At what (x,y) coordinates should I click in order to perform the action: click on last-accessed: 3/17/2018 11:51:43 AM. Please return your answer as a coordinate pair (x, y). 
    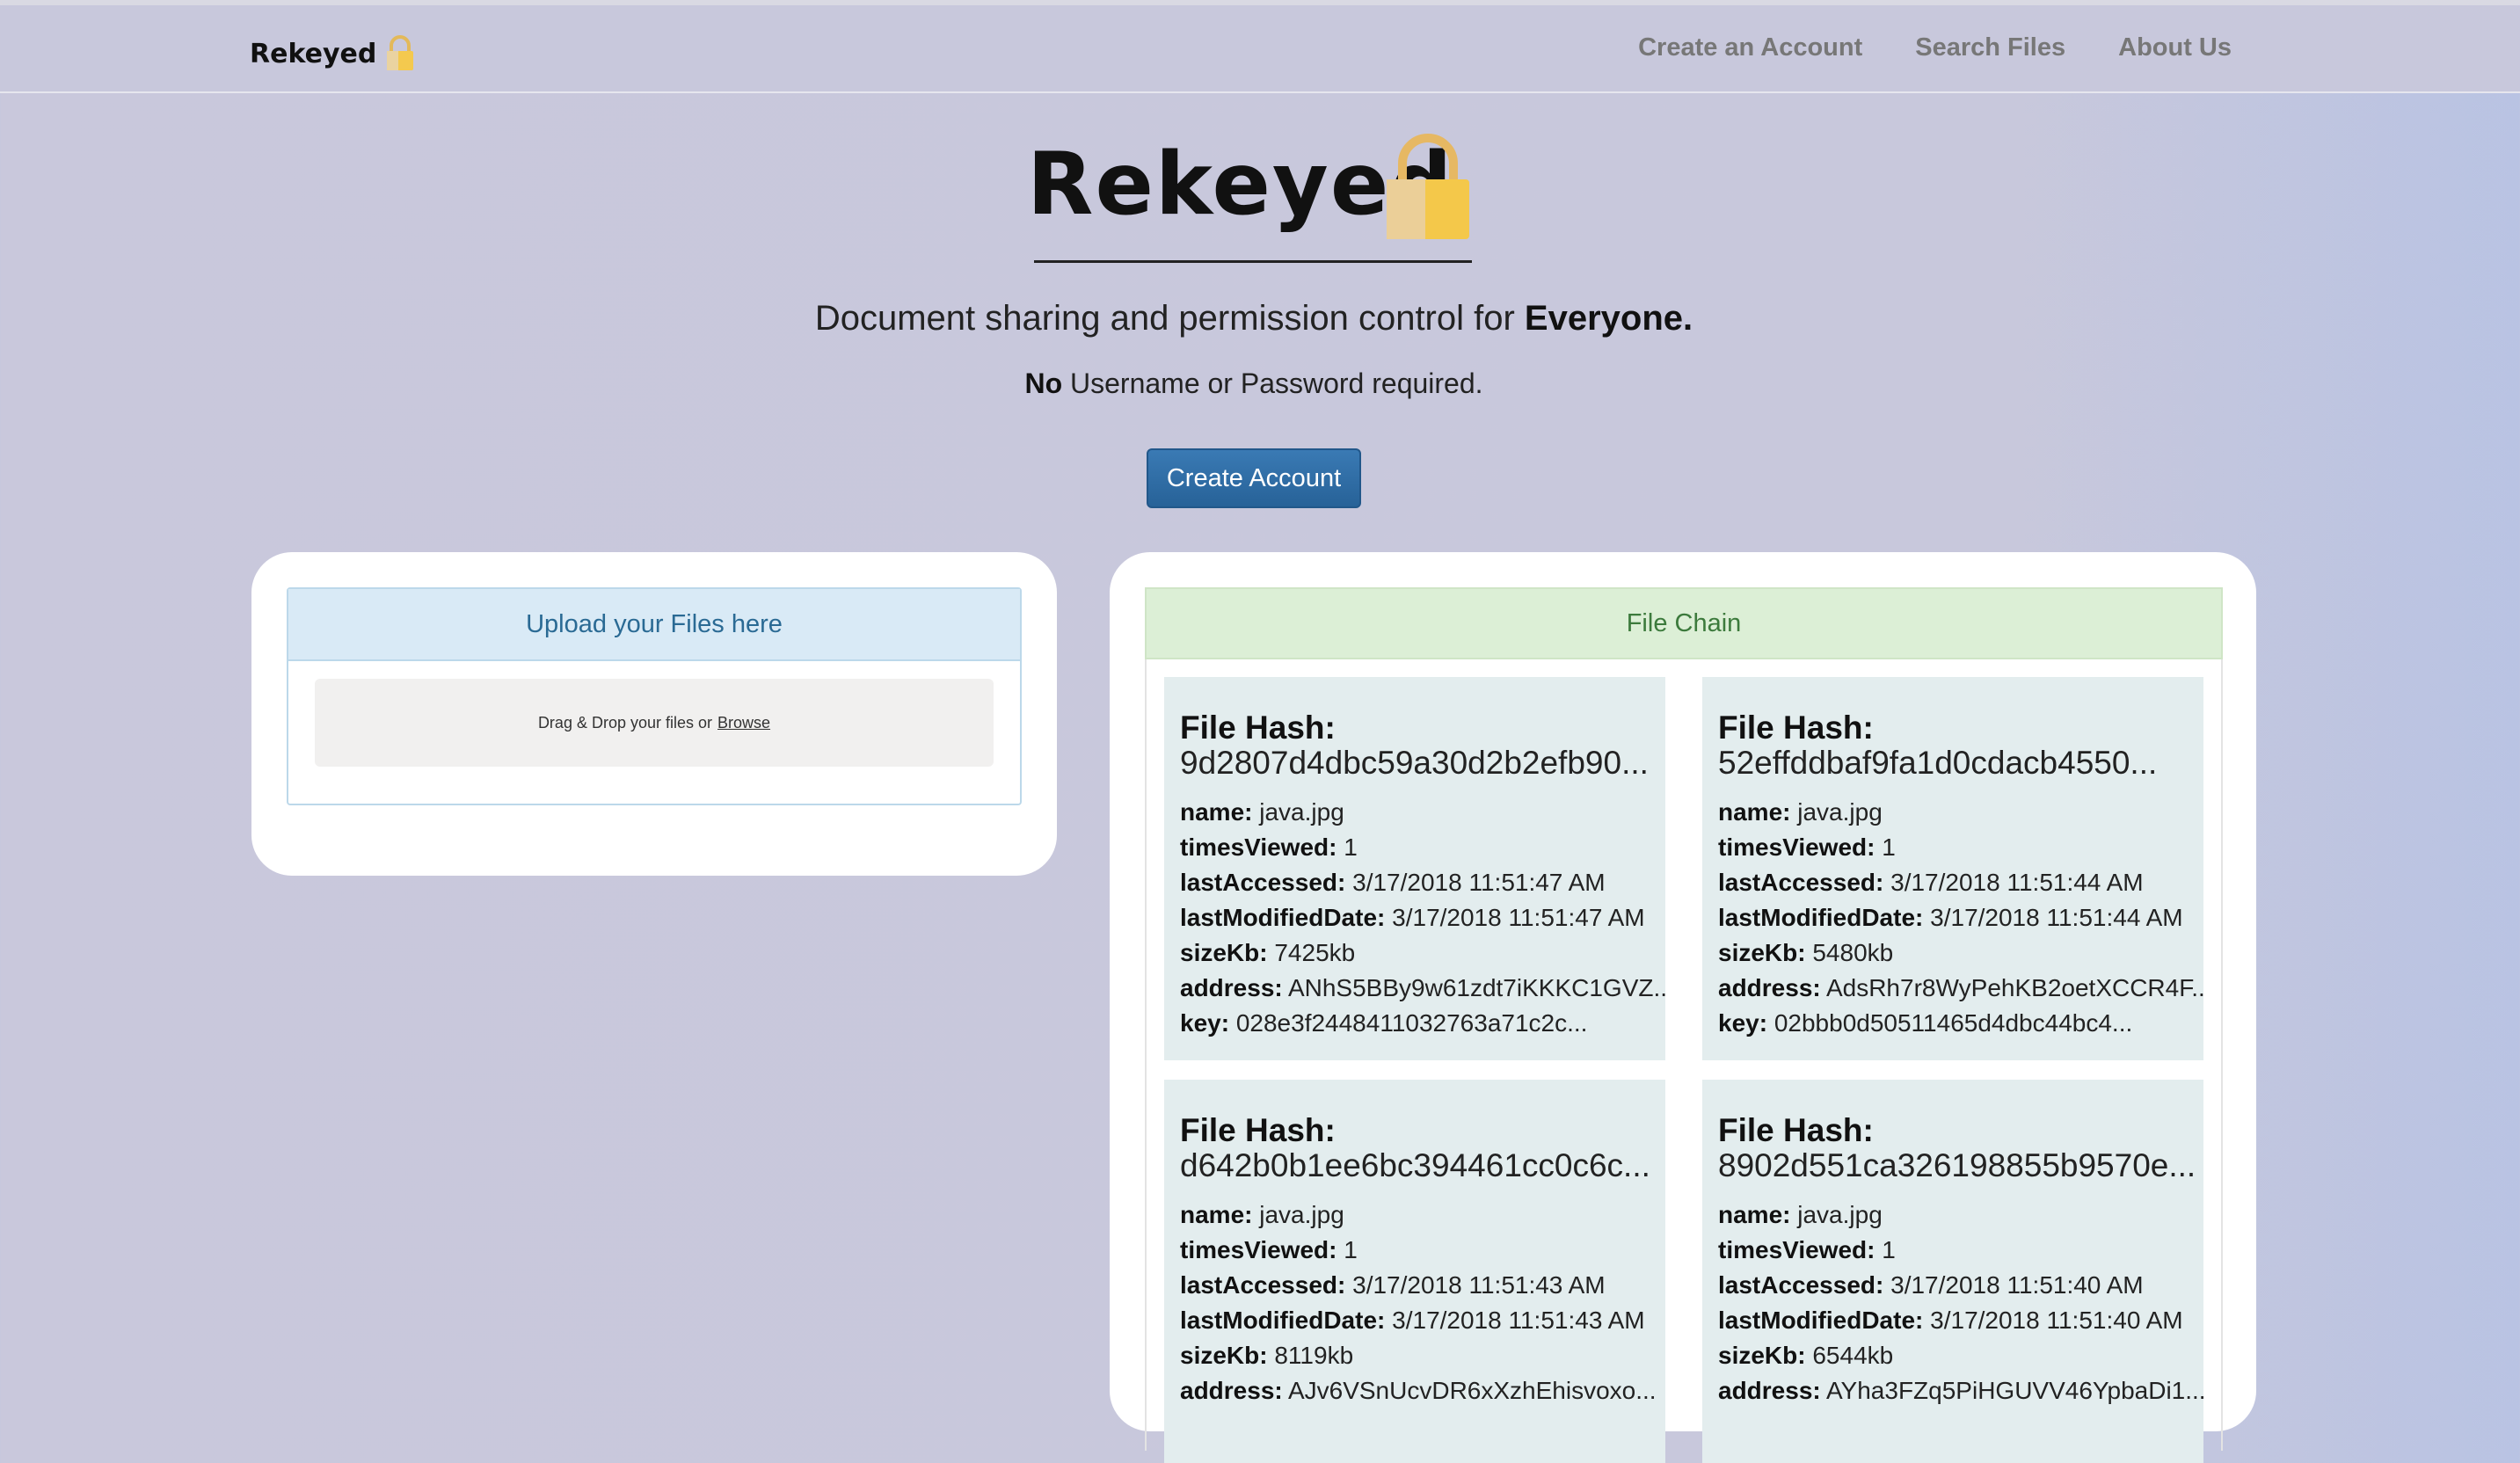
    Looking at the image, I should click on (1479, 1285).